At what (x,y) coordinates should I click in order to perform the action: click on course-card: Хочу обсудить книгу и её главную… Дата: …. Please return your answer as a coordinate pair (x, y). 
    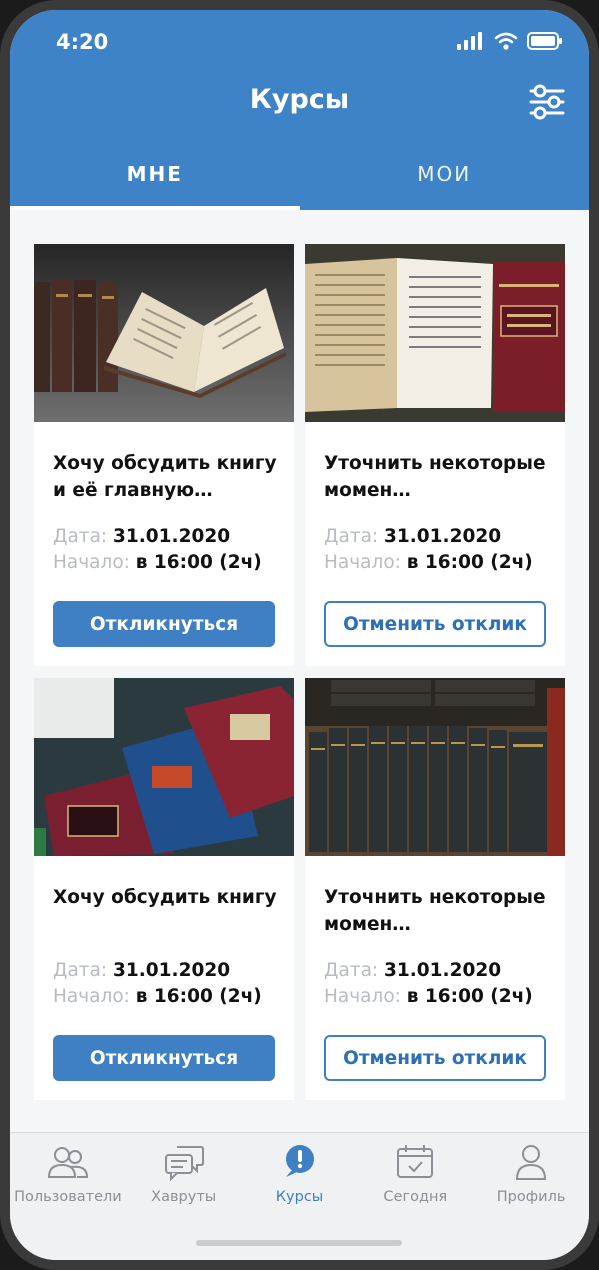
    Looking at the image, I should click on (164, 455).